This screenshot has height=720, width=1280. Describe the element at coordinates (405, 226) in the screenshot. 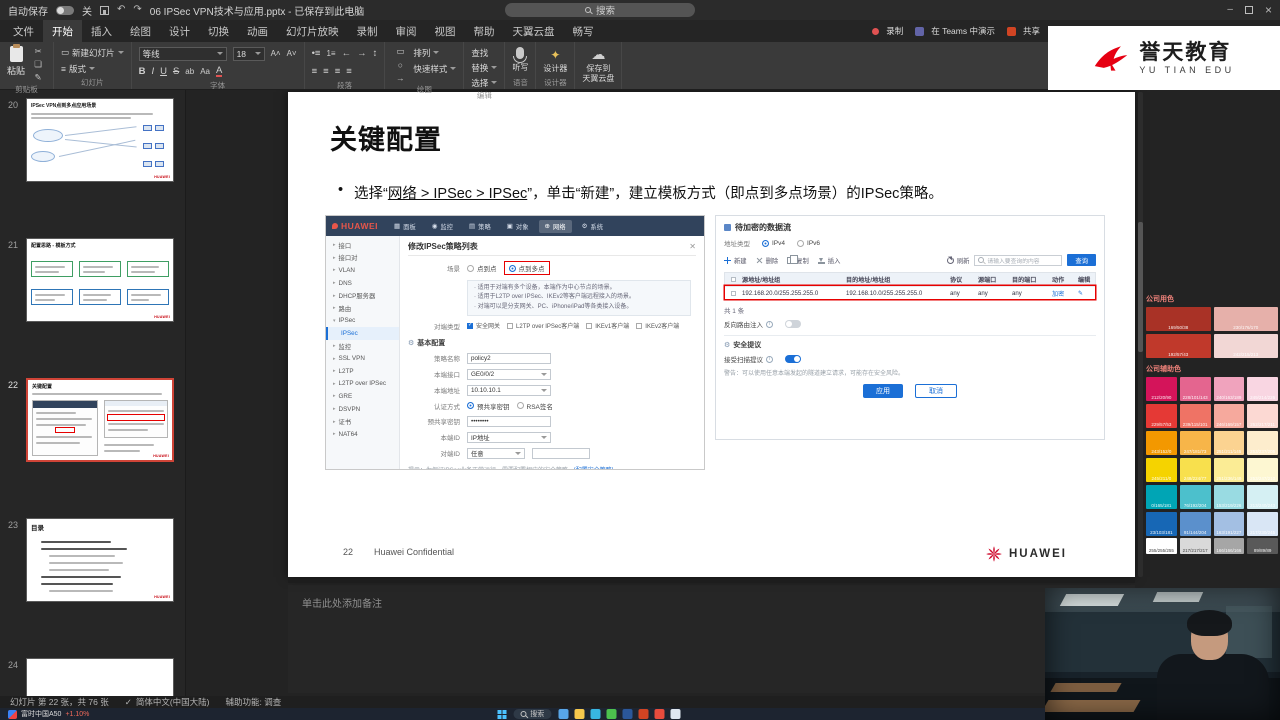

I see `firewall-nav-item: ▦ 面板` at that location.